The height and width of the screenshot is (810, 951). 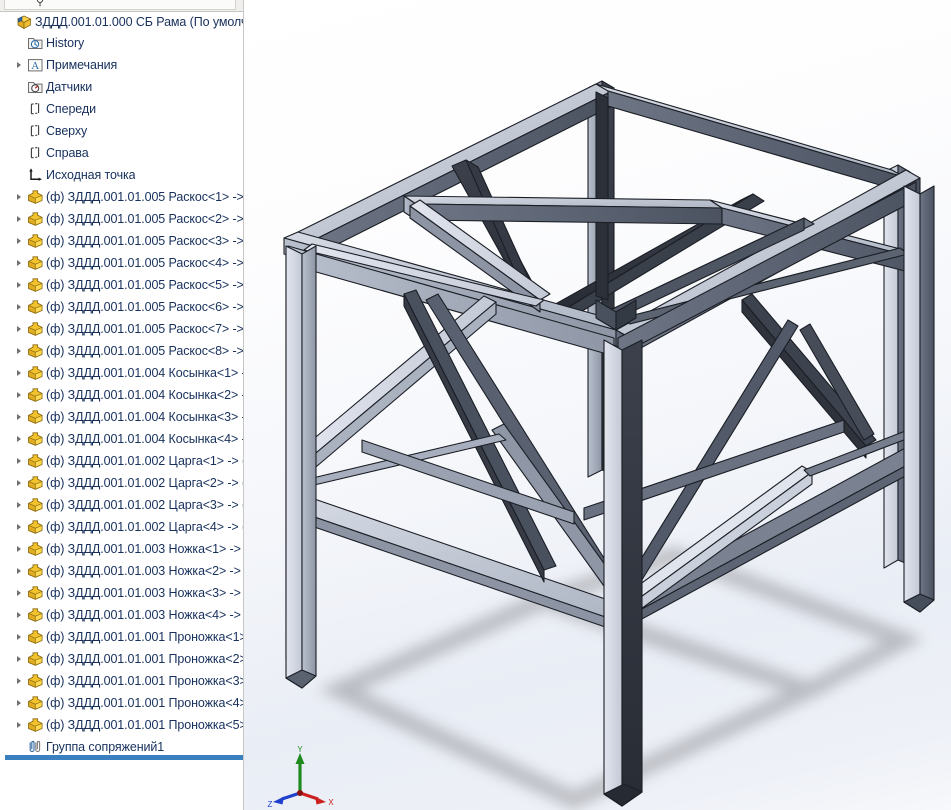 I want to click on tree-item: (ф) ЗДДД.001.01.005 Раскос<7> -> (, so click(x=122, y=329).